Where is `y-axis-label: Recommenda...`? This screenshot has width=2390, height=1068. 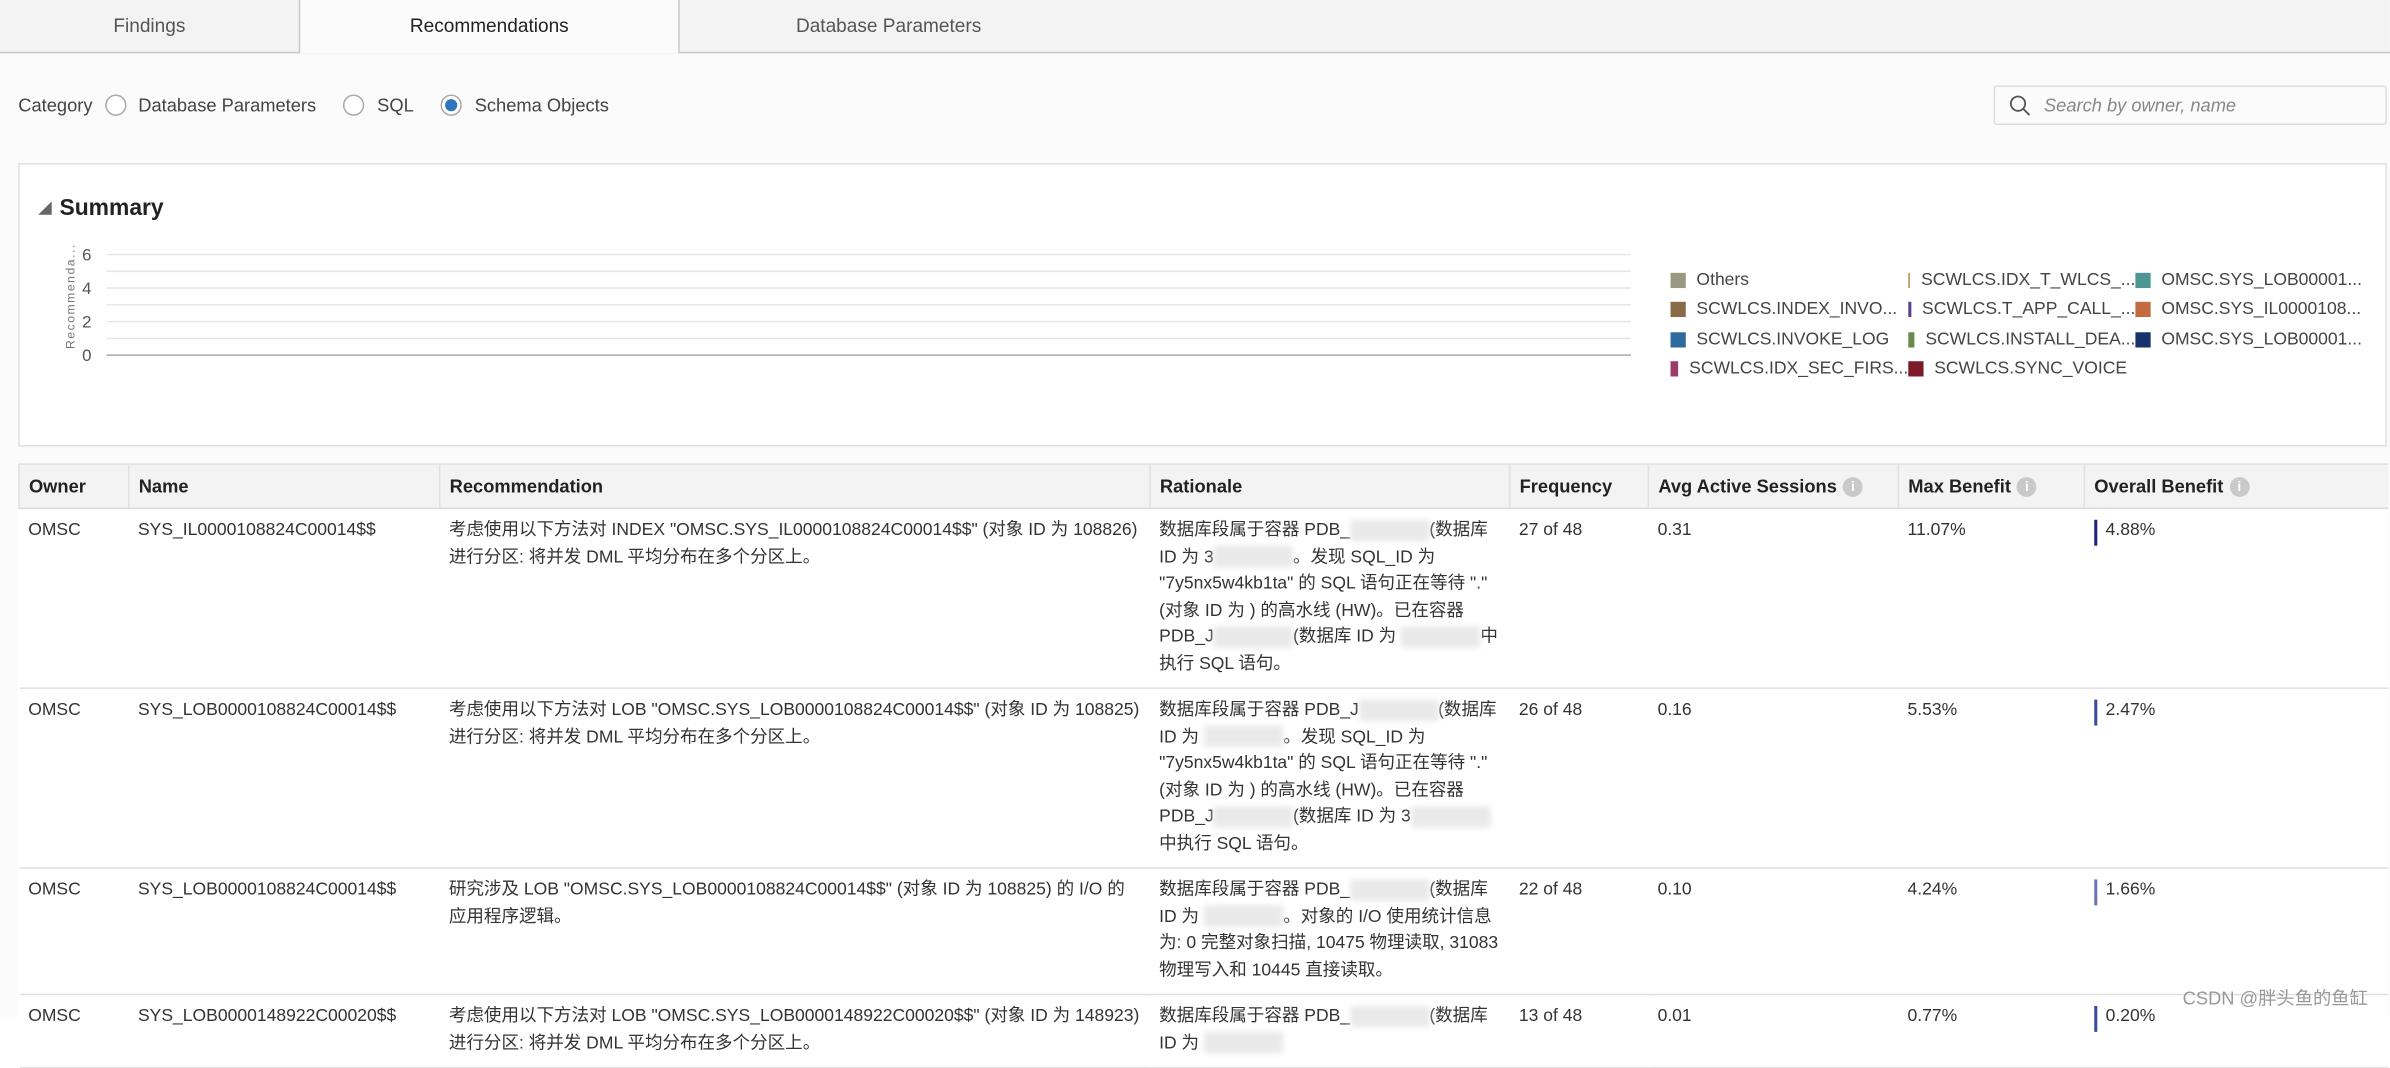 y-axis-label: Recommenda... is located at coordinates (71, 296).